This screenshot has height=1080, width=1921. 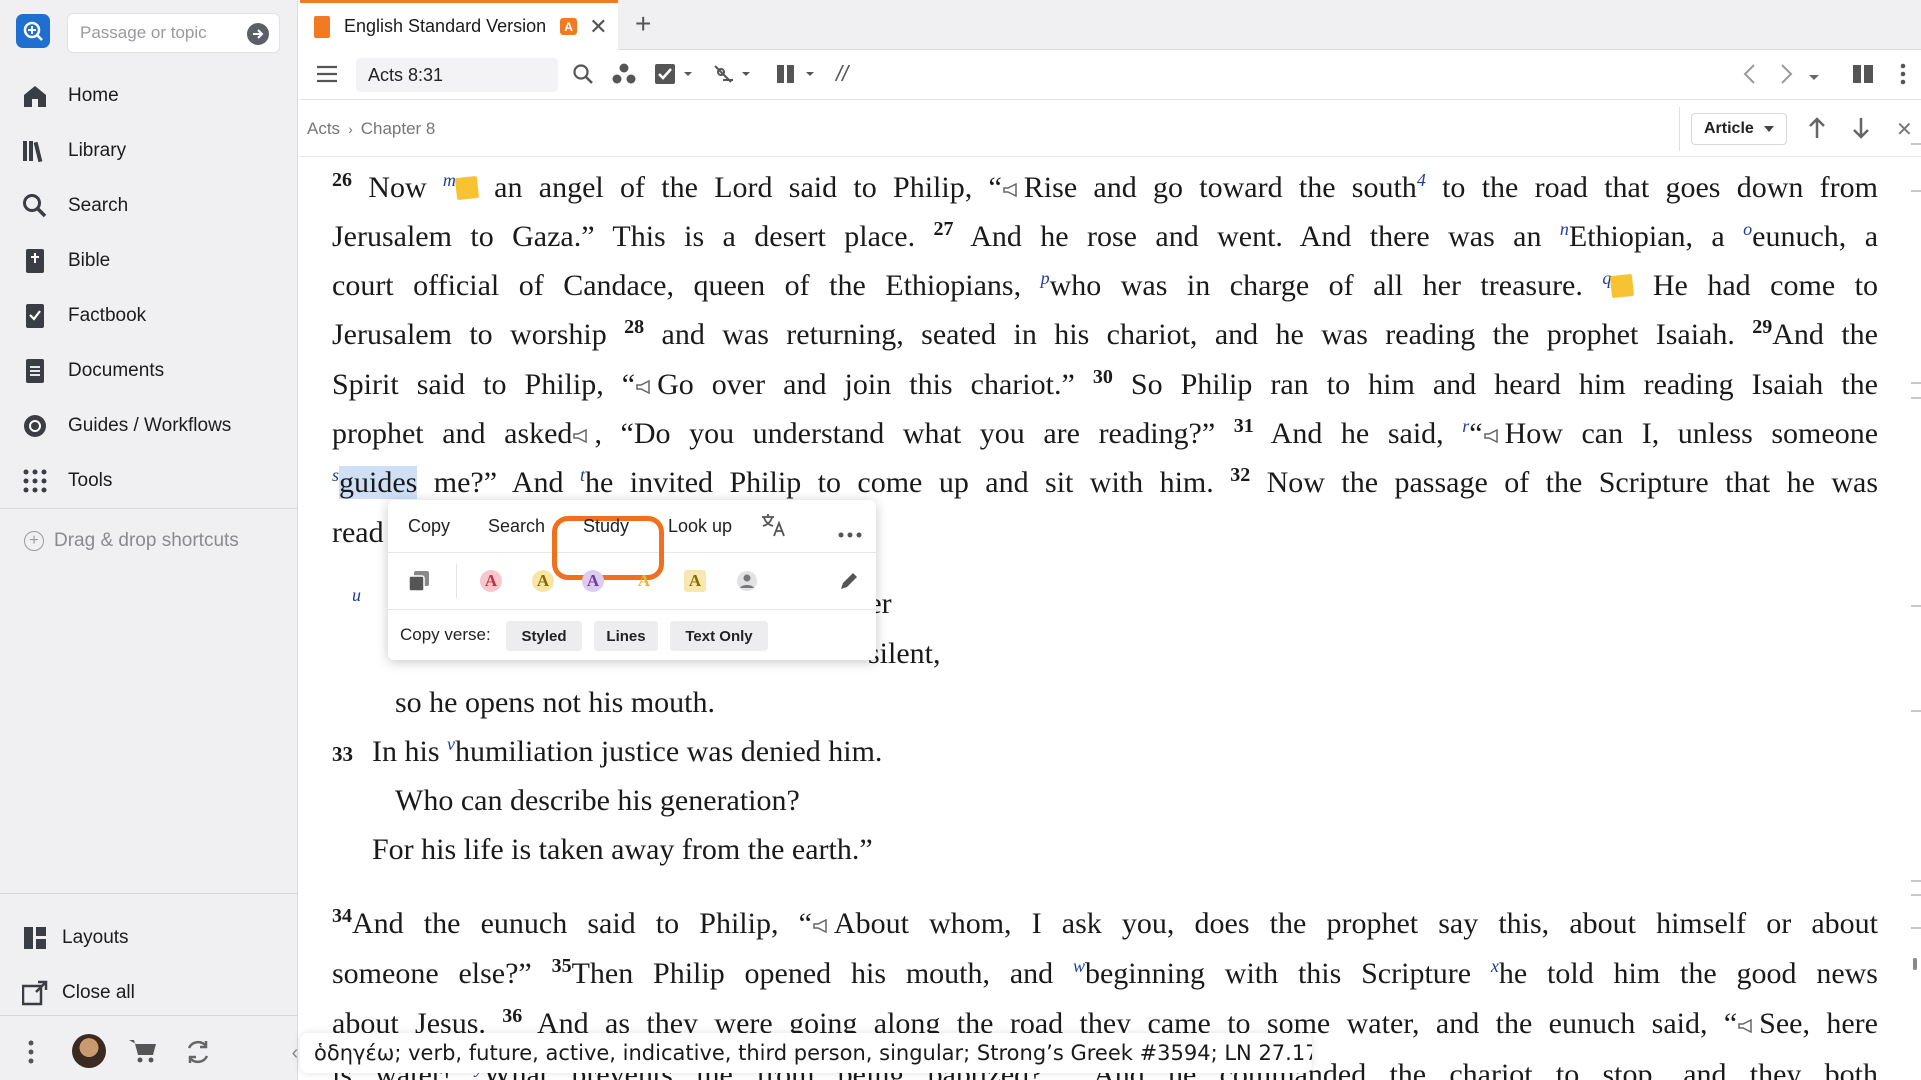 What do you see at coordinates (378, 482) in the screenshot?
I see `selected-word: guides` at bounding box center [378, 482].